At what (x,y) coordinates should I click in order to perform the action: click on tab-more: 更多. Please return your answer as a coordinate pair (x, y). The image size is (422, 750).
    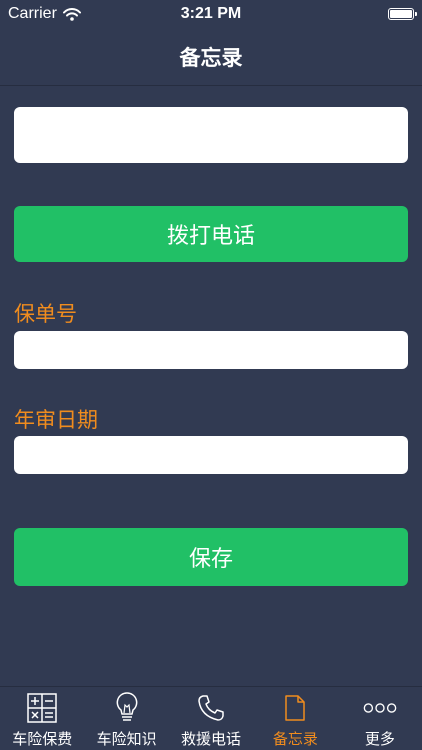
    Looking at the image, I should click on (380, 718).